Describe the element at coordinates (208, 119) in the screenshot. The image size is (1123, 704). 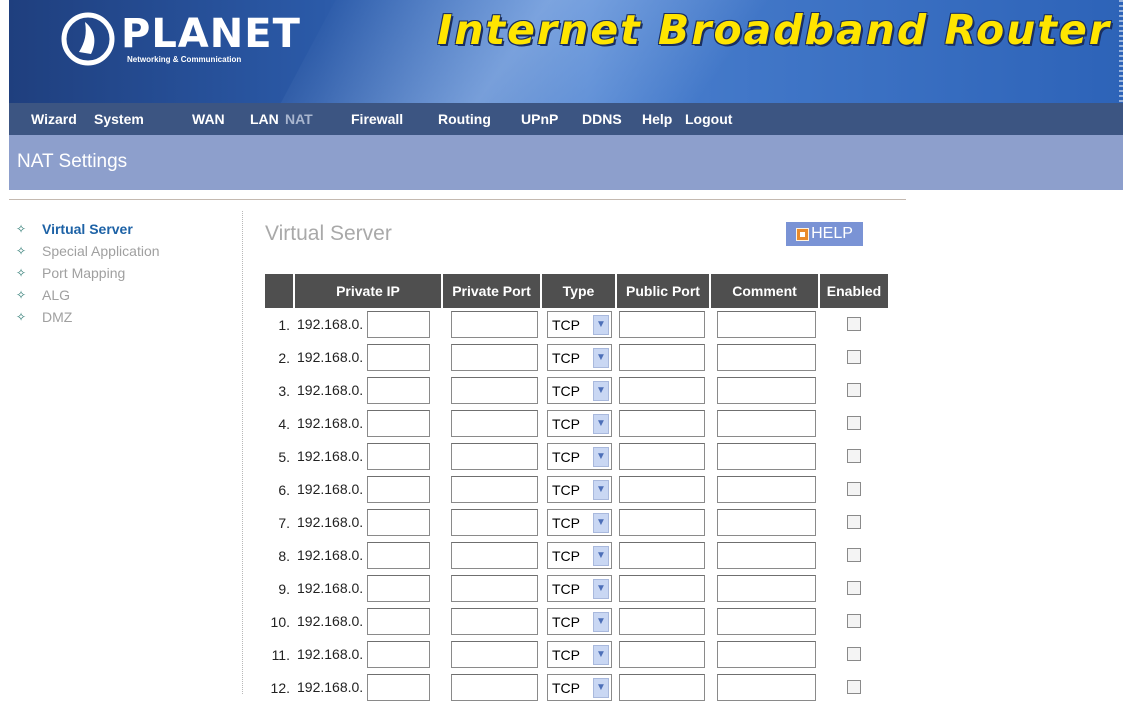
I see `nav-wan: WAN` at that location.